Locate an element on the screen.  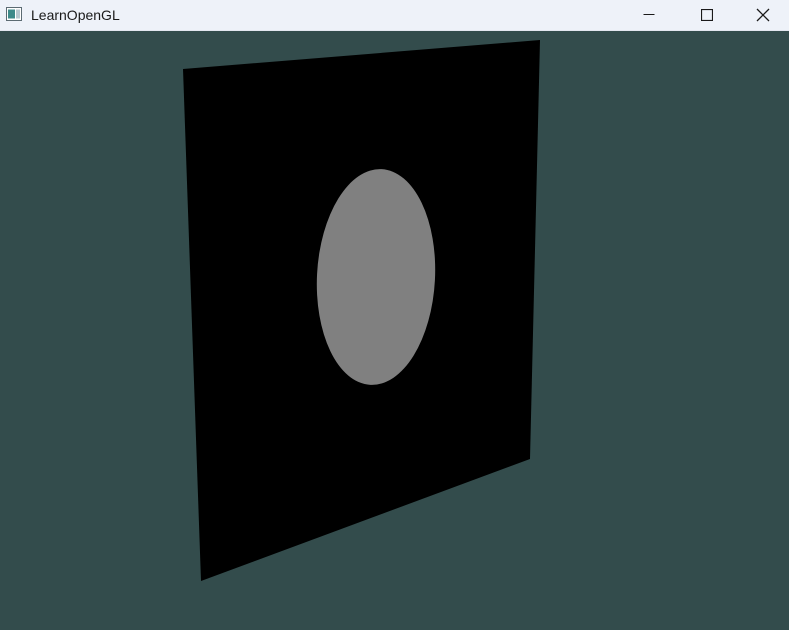
window-title: LearnOpenGL is located at coordinates (75, 15).